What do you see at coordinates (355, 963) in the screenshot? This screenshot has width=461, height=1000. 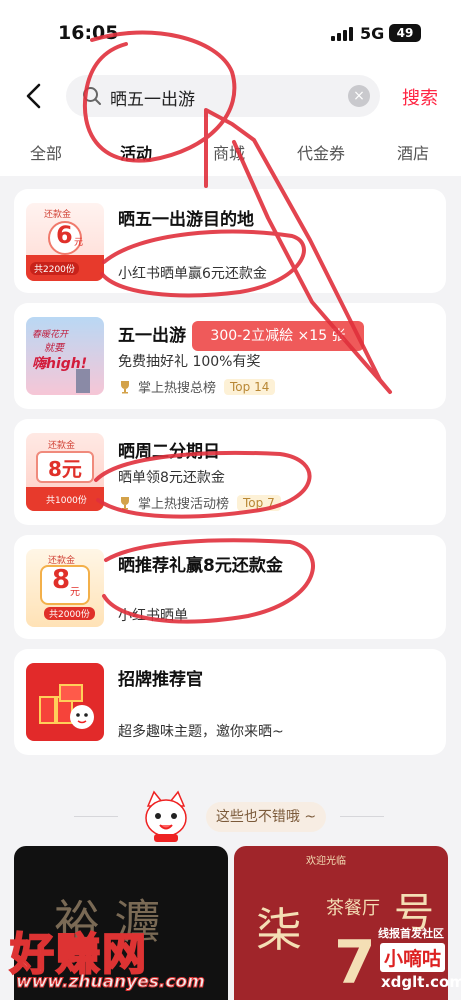 I see `poster-number: 7` at bounding box center [355, 963].